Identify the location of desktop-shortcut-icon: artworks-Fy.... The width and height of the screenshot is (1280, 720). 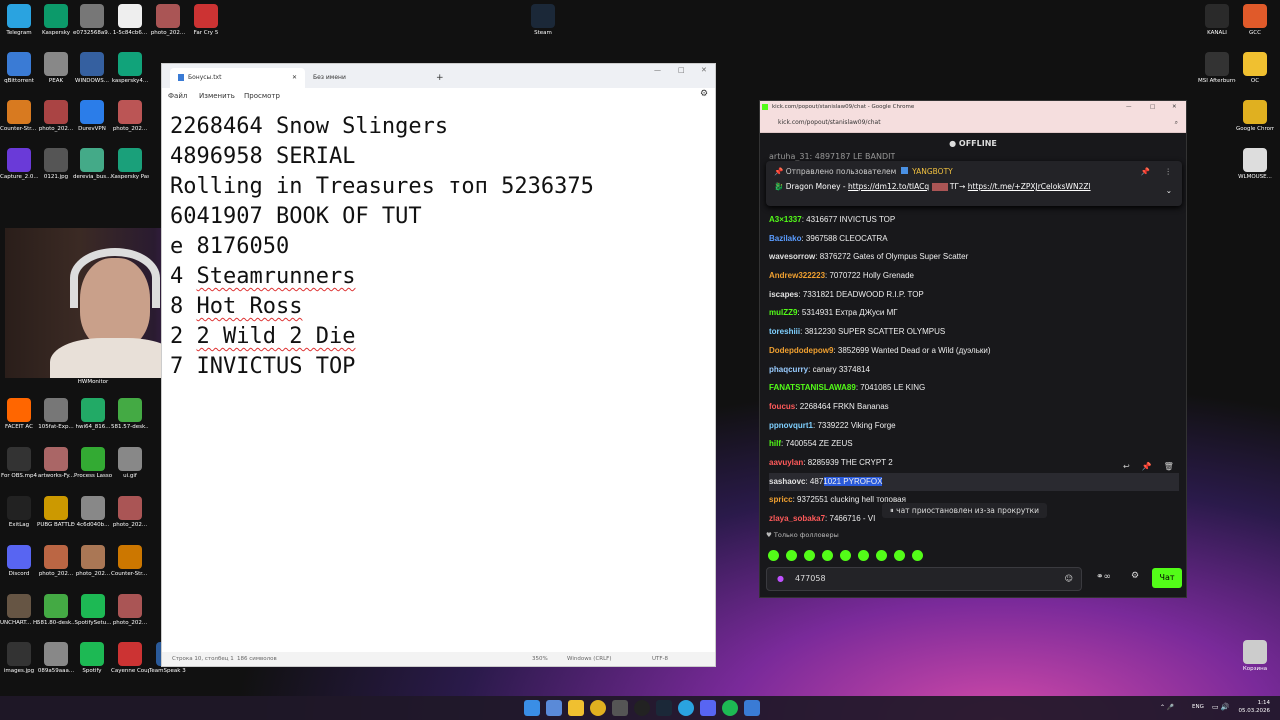
(56, 463).